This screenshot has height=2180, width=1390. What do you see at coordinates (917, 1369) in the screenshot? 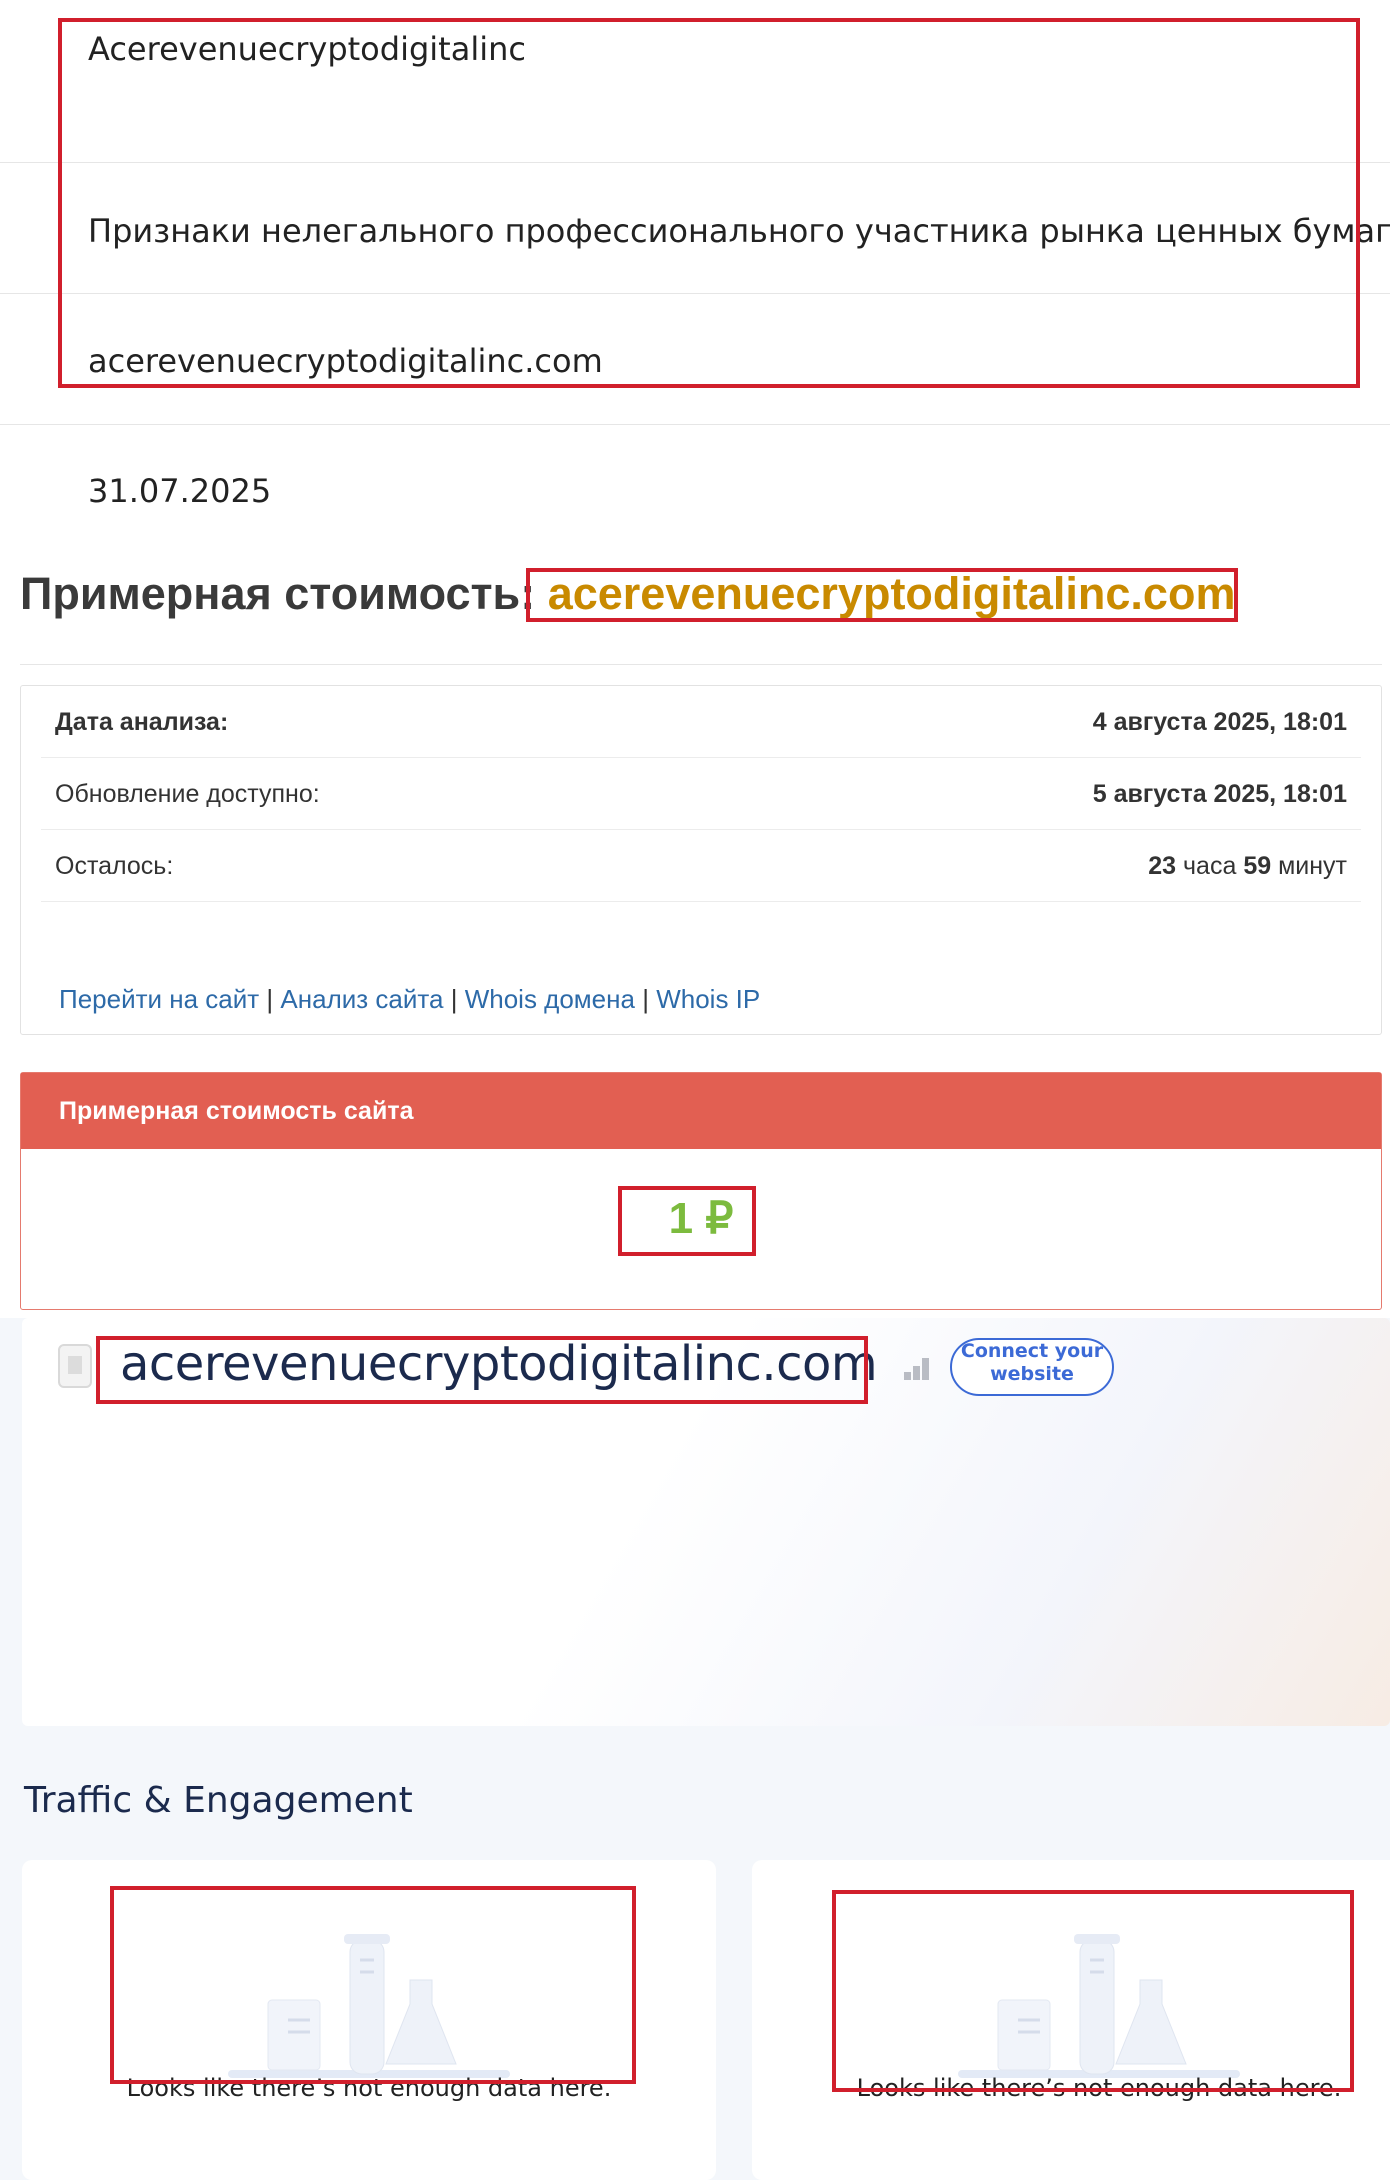
I see `signal-bars-icon` at bounding box center [917, 1369].